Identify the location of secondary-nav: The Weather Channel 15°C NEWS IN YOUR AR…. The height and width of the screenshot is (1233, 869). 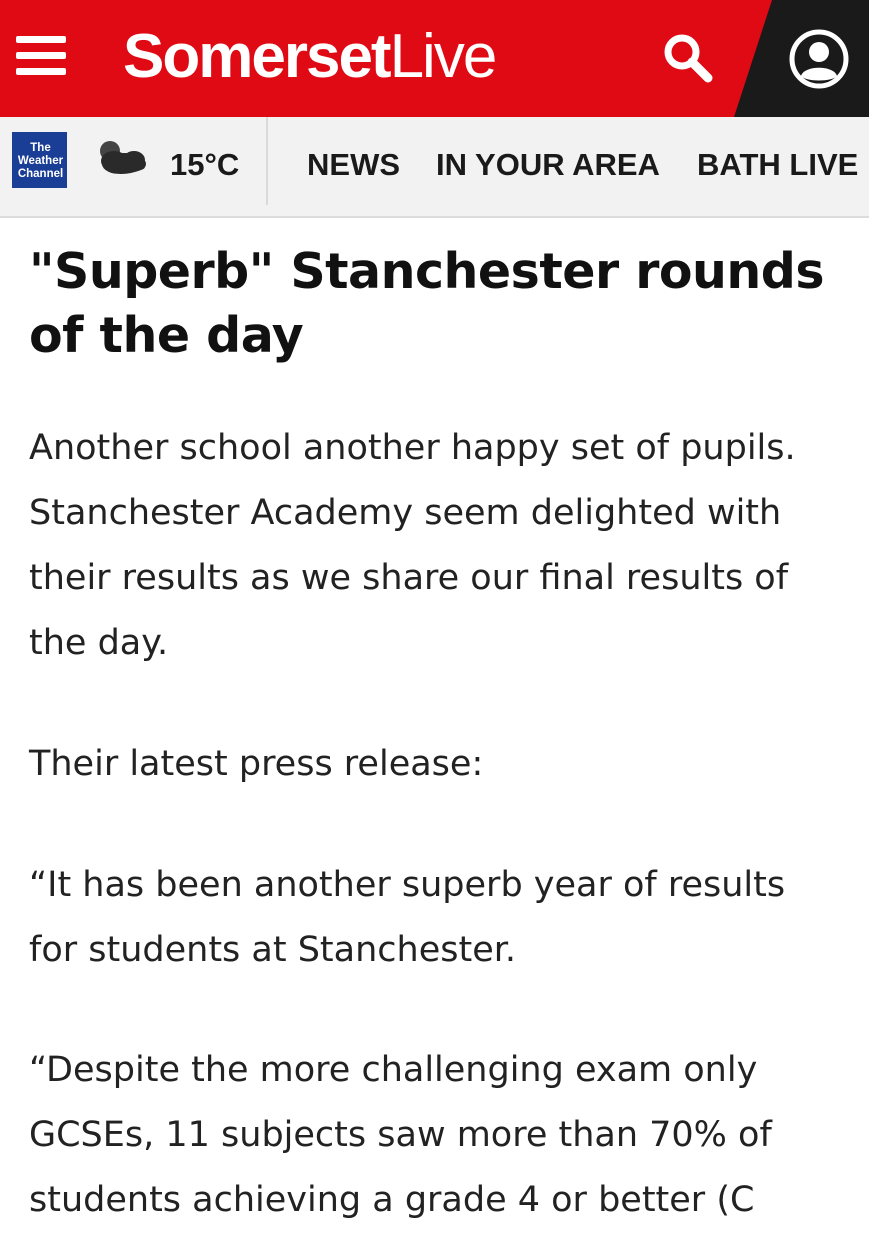
(434, 167).